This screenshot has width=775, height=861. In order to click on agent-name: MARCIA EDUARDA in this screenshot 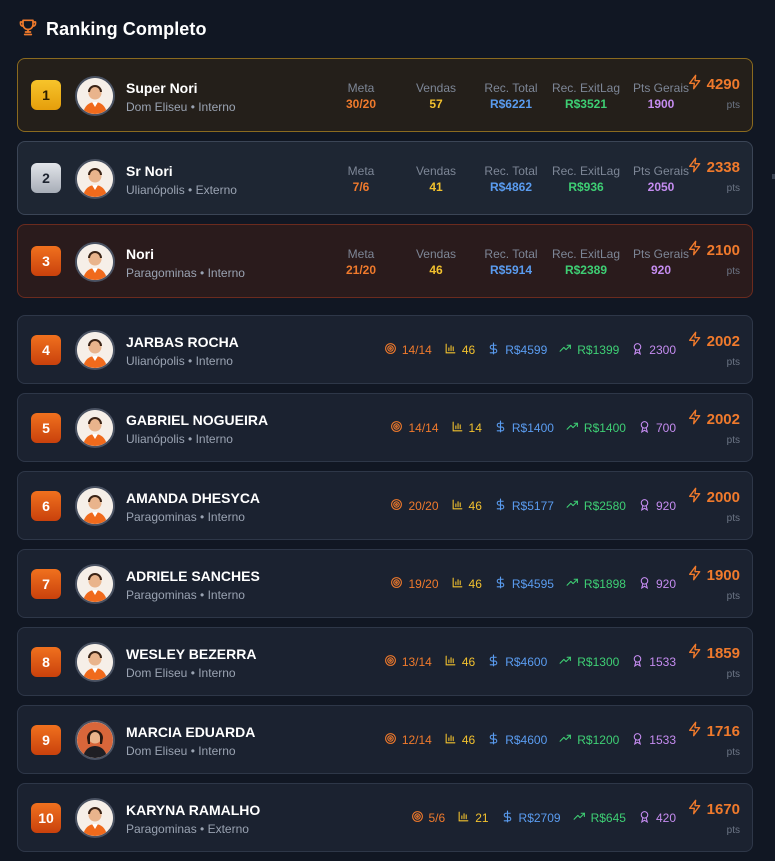, I will do `click(191, 732)`.